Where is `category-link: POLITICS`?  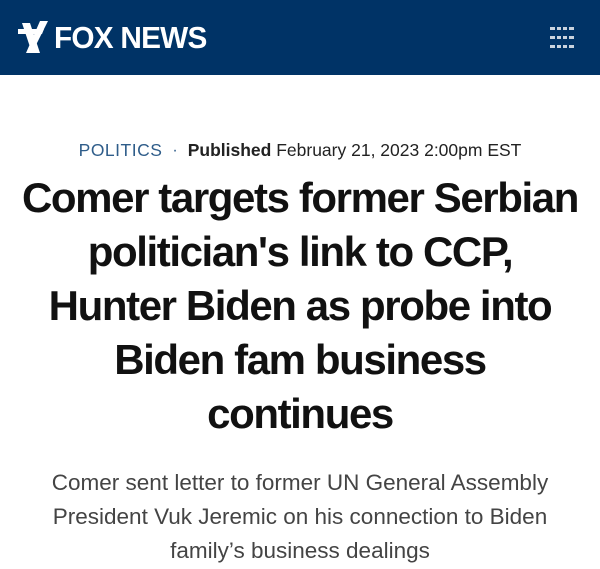 category-link: POLITICS is located at coordinates (121, 150).